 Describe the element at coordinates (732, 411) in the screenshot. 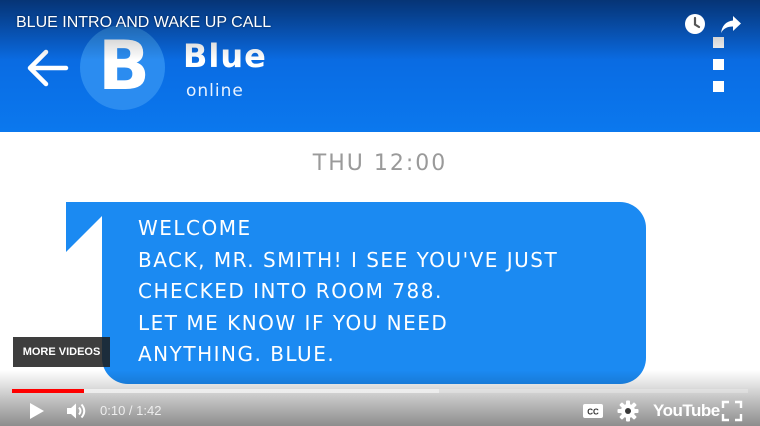

I see `fullscreen-icon` at that location.